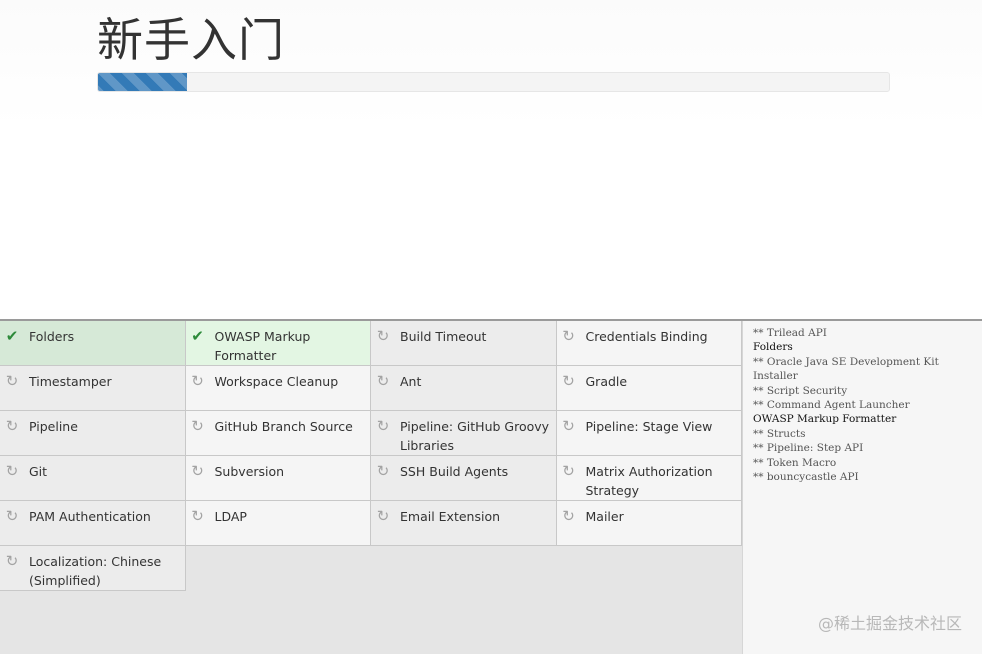  What do you see at coordinates (493, 82) in the screenshot?
I see `install-progress-bar` at bounding box center [493, 82].